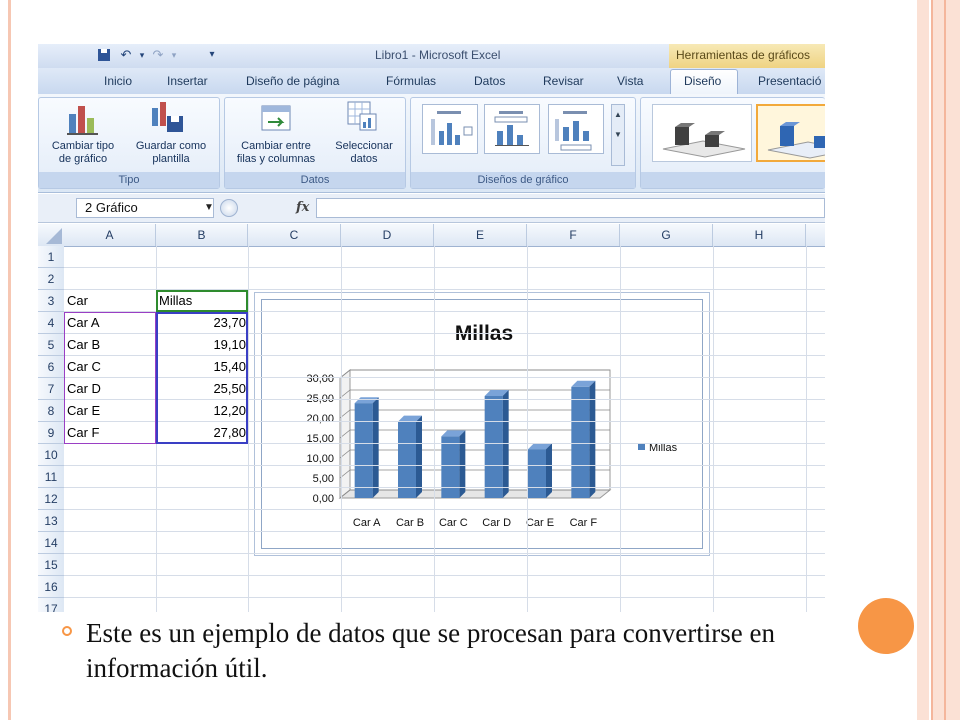 This screenshot has width=960, height=720. I want to click on row-header: 11, so click(51, 477).